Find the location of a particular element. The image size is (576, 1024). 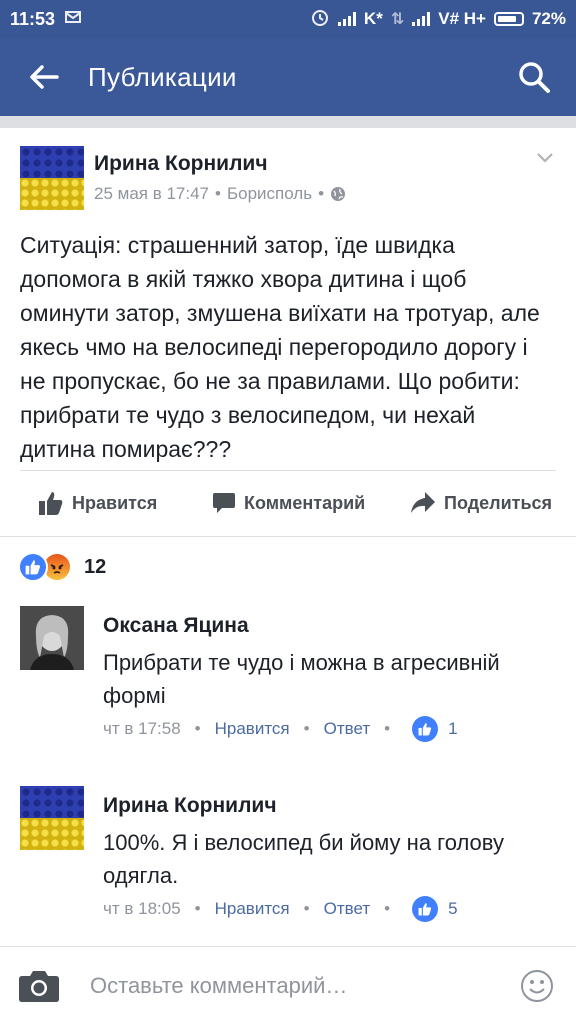

comment-author-name: Ирина Корнилич is located at coordinates (190, 806).